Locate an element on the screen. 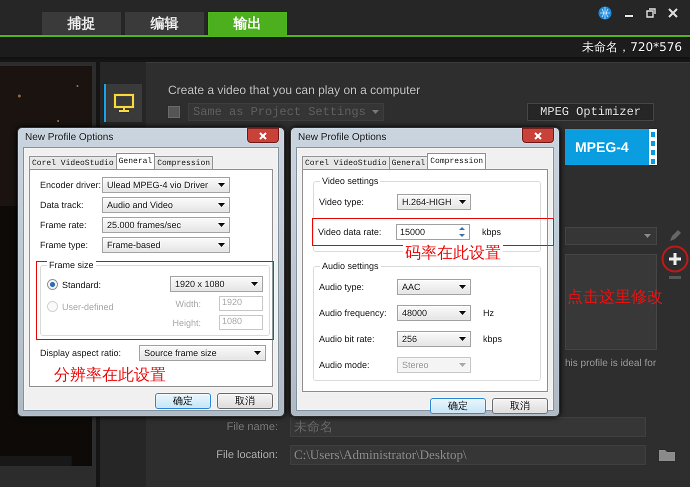 This screenshot has width=690, height=487. pencil-icon is located at coordinates (675, 236).